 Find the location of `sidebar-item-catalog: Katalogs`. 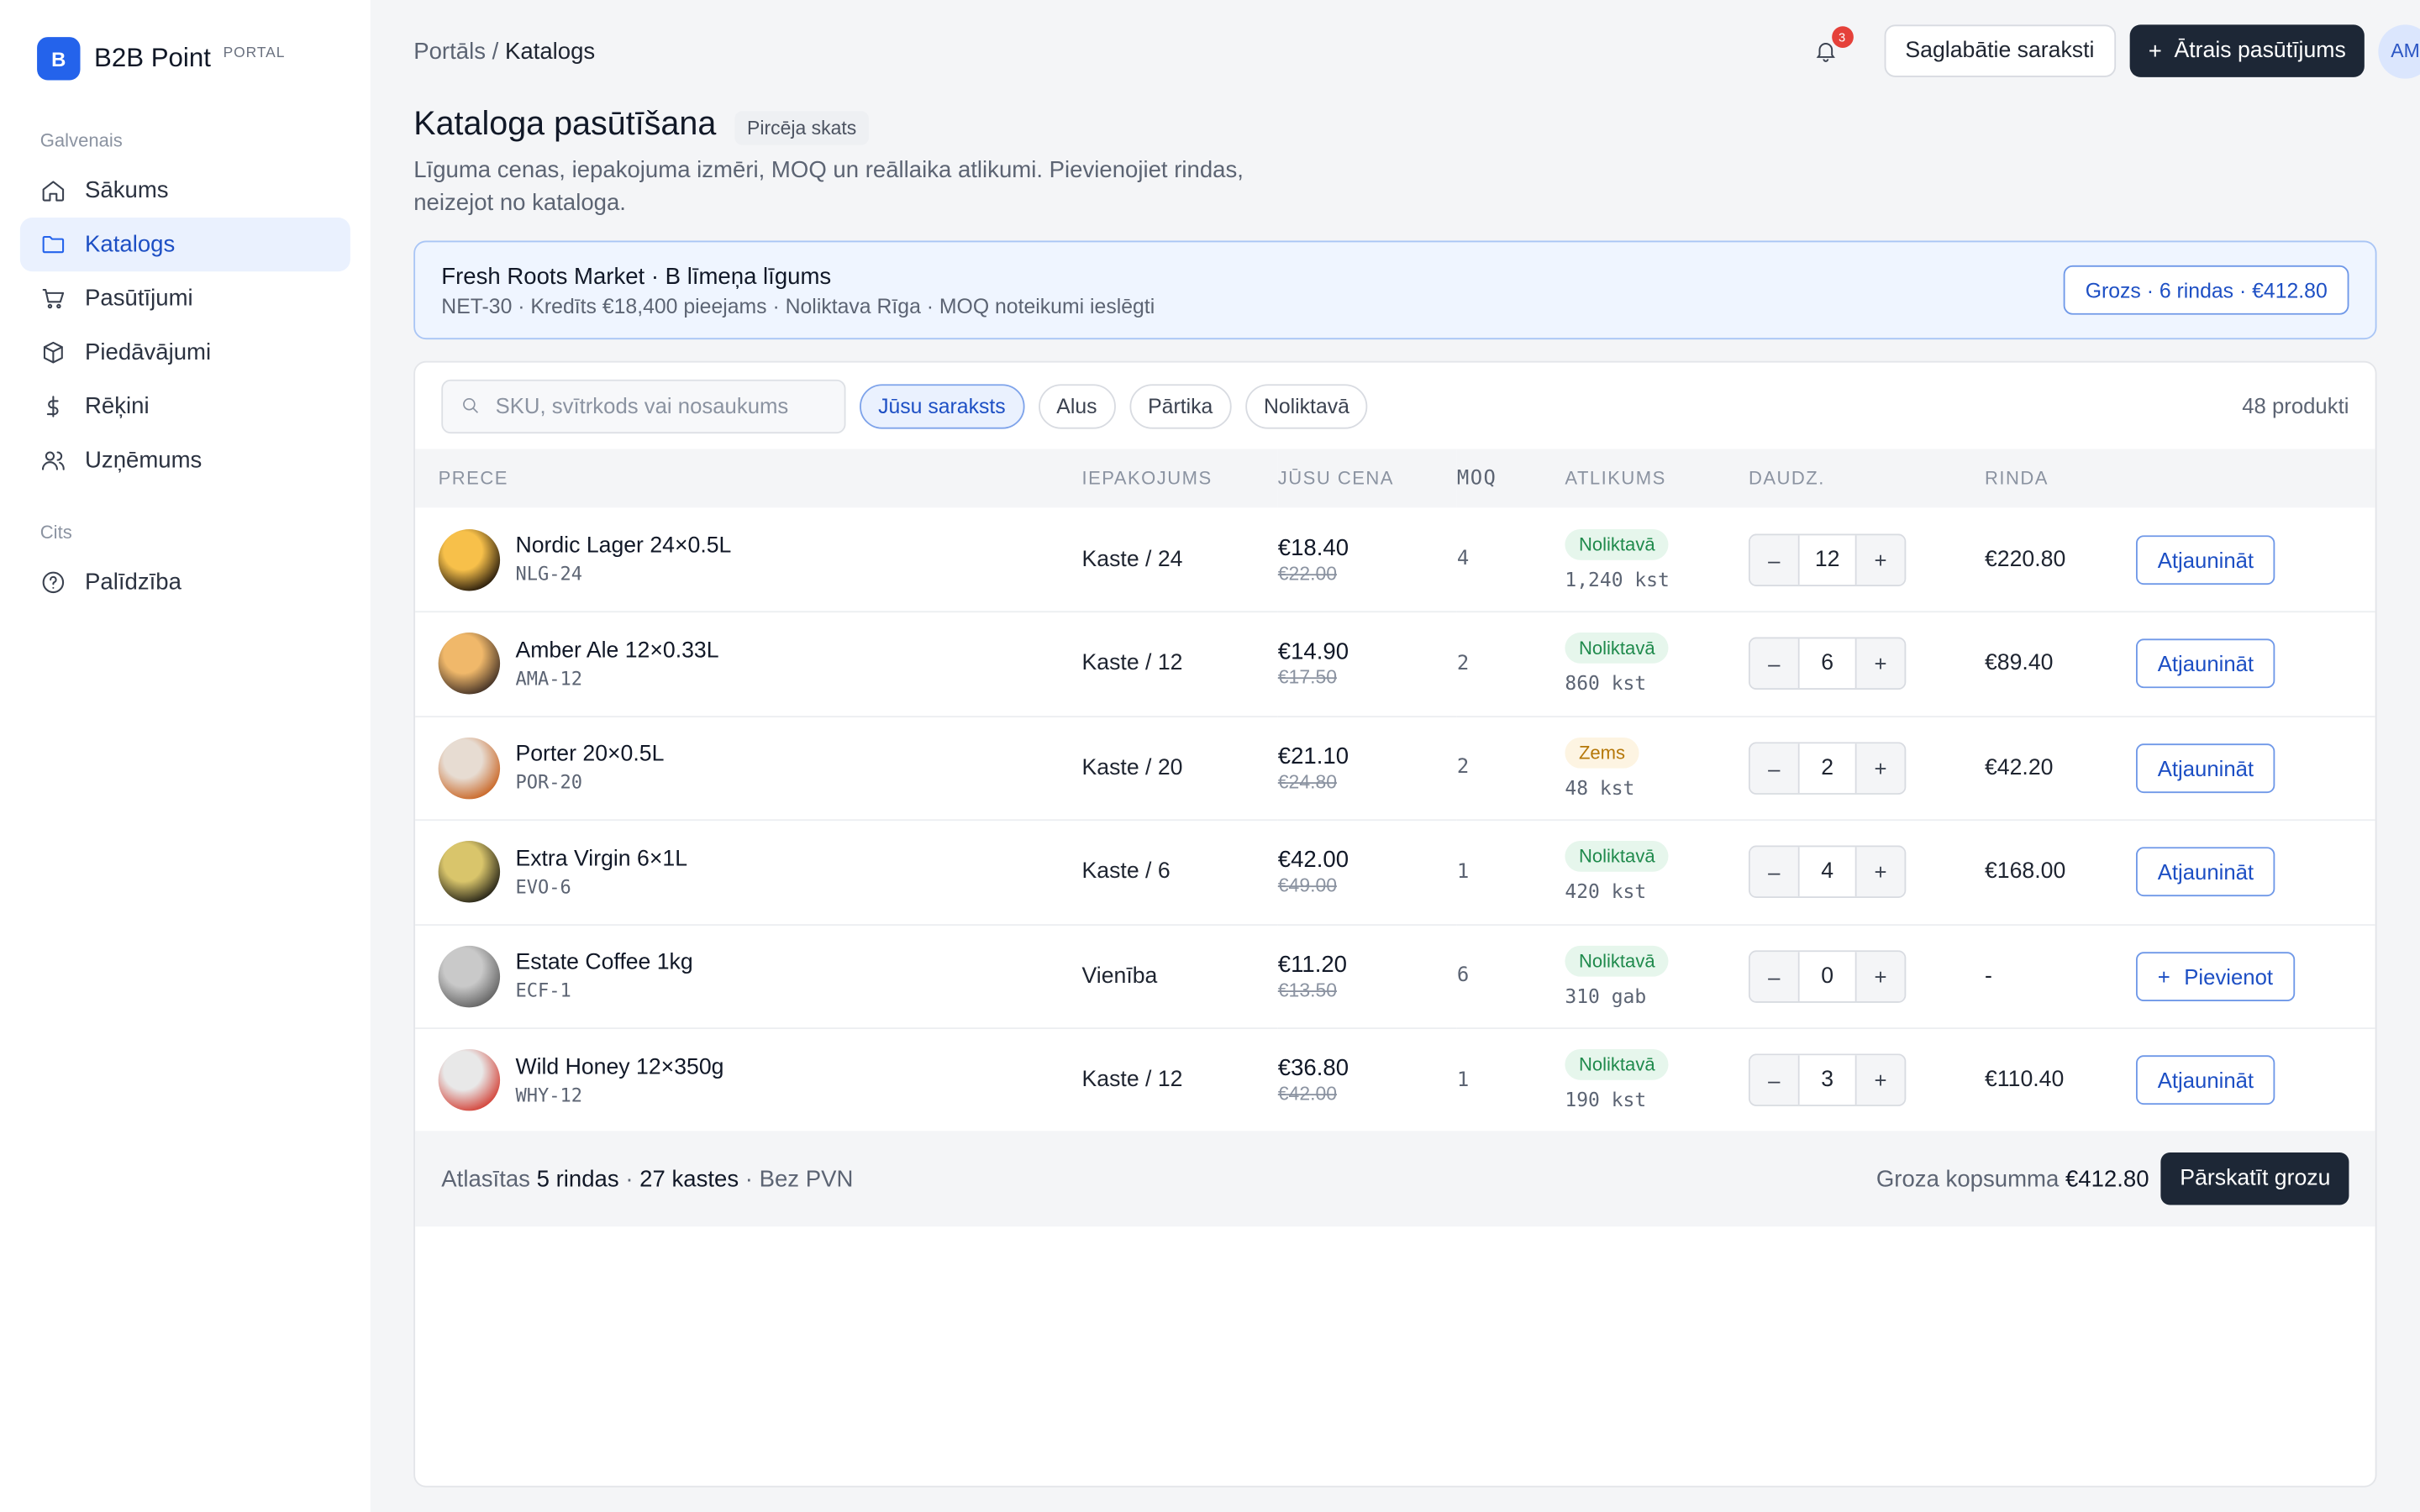

sidebar-item-catalog: Katalogs is located at coordinates (184, 244).